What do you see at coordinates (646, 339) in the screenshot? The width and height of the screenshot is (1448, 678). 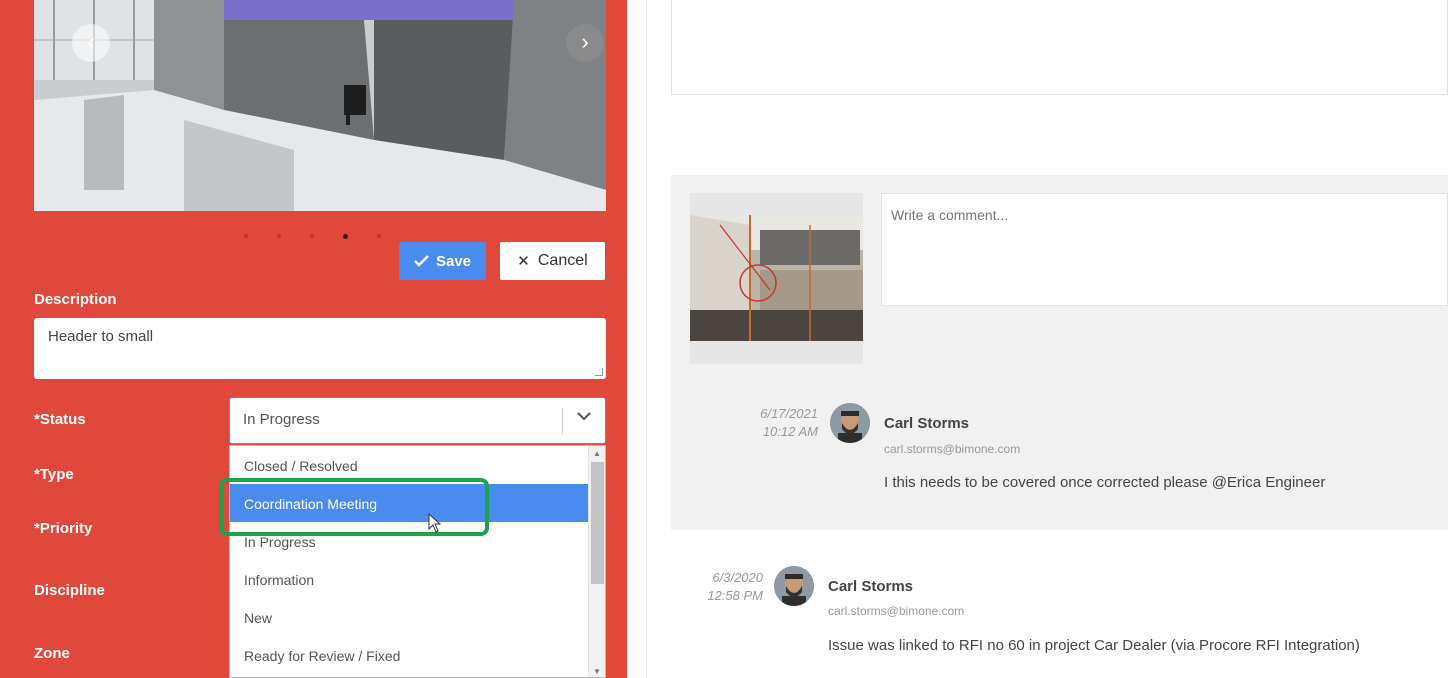 I see `panel-divider` at bounding box center [646, 339].